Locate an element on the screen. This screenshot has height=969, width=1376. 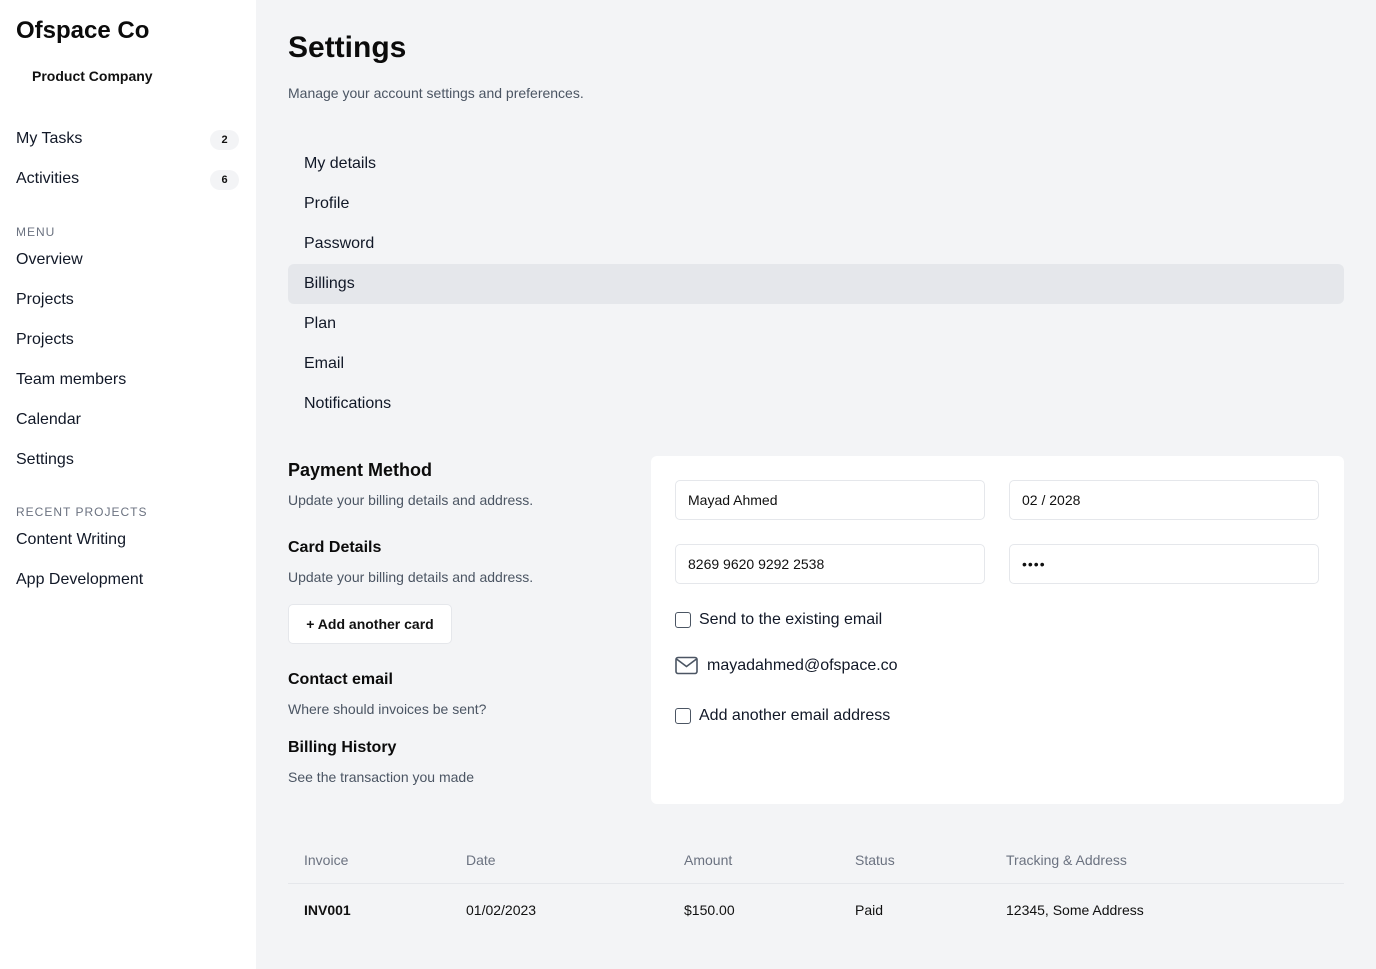
sidebar-item-activities: Activities 6 is located at coordinates (128, 180).